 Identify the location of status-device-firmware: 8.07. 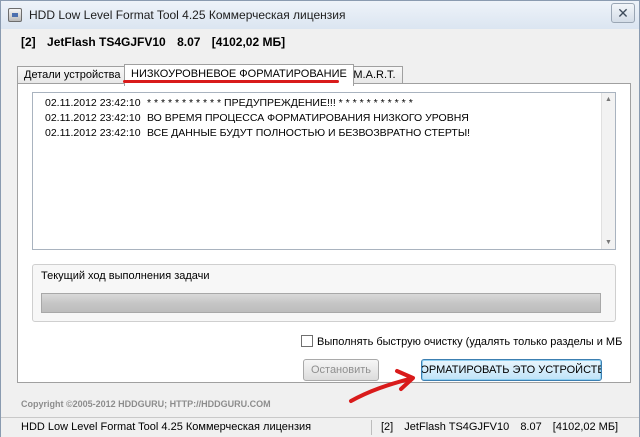
(531, 427).